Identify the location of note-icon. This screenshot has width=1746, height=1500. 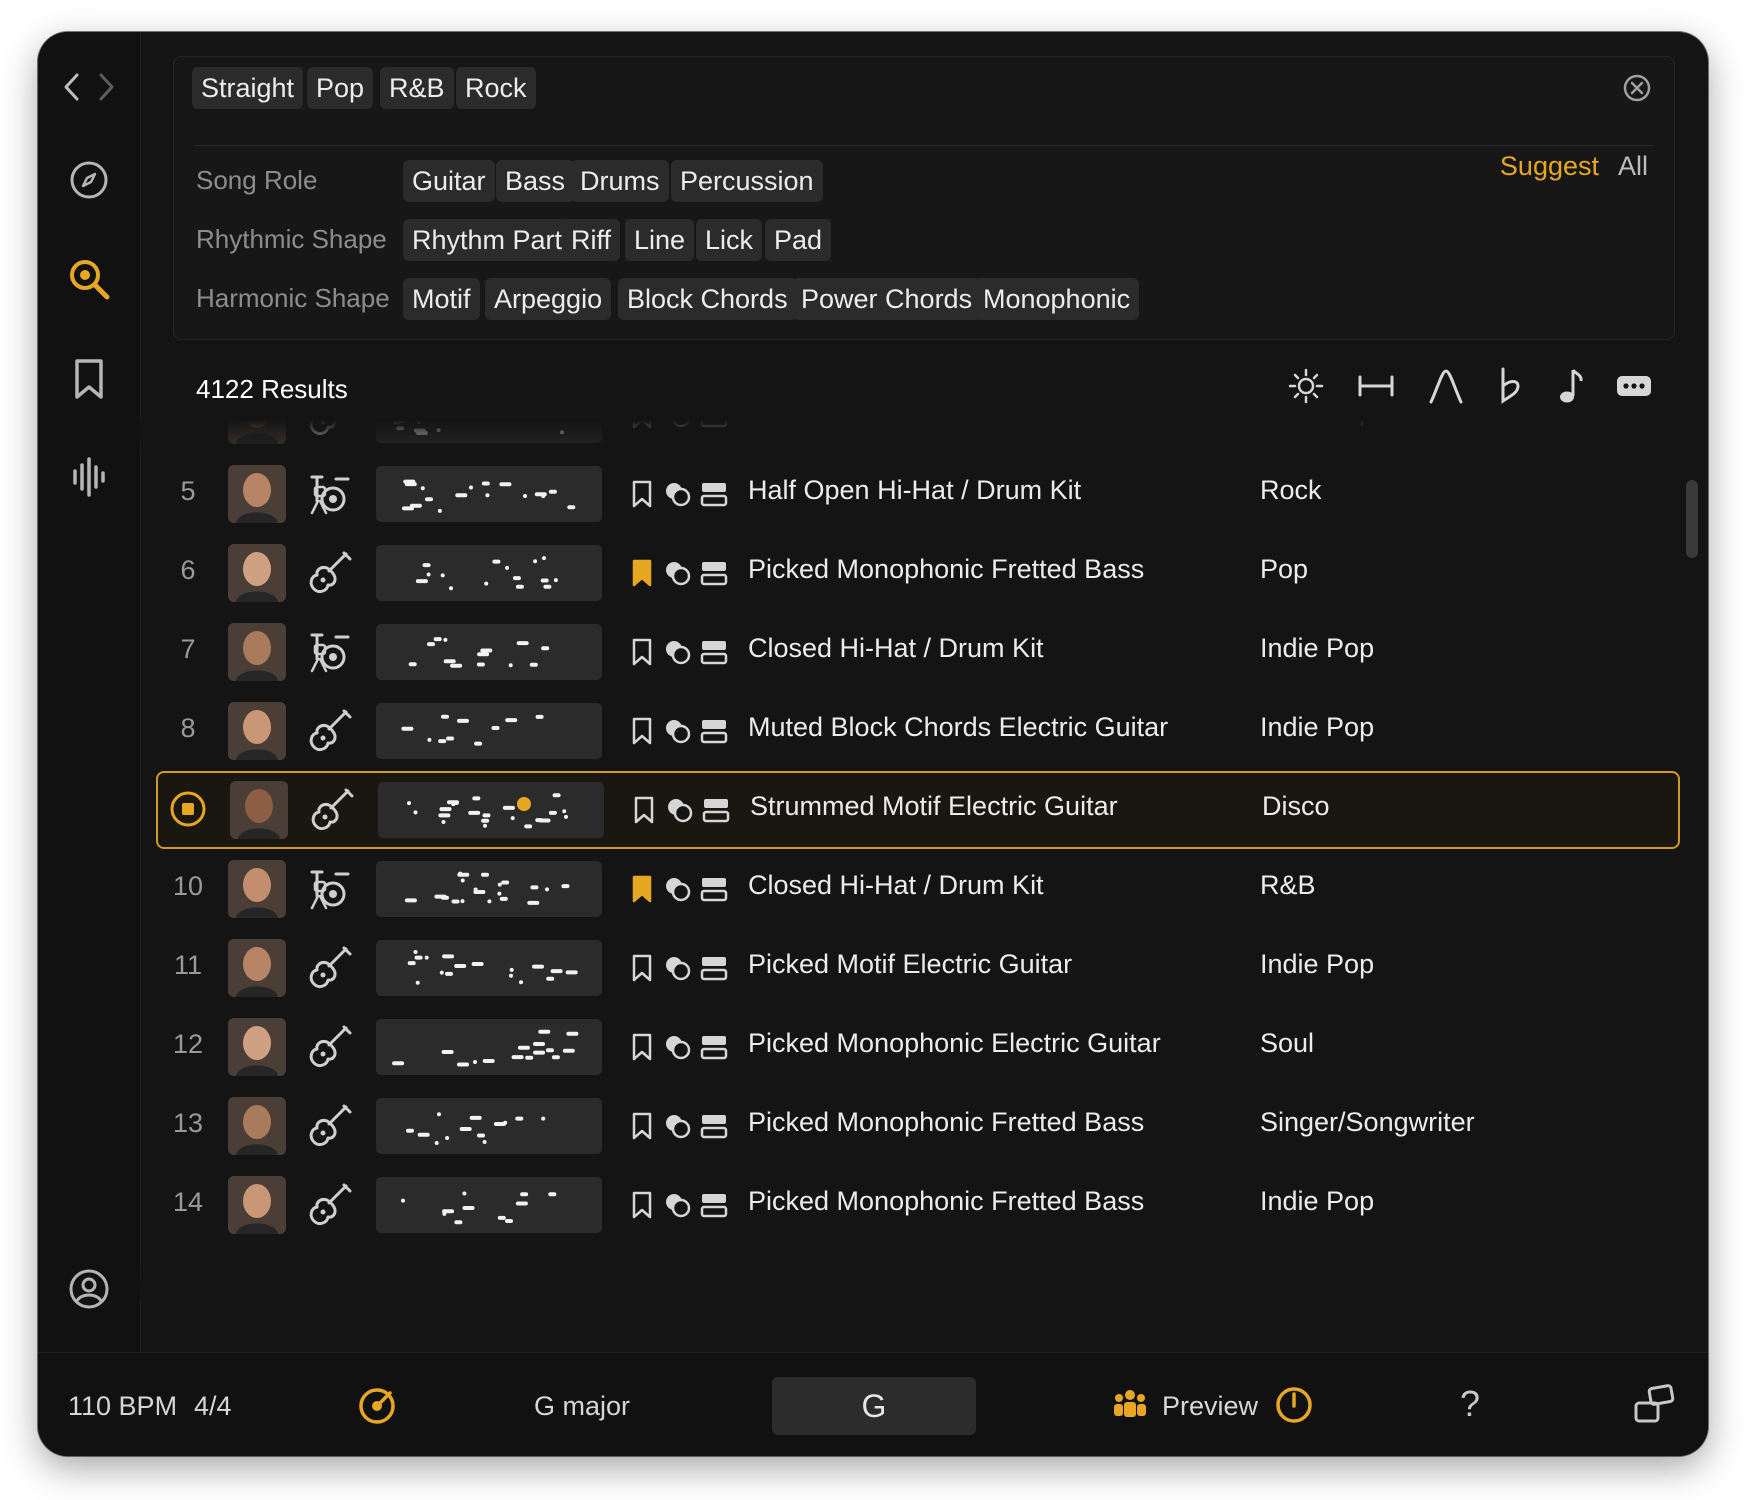
(1570, 386).